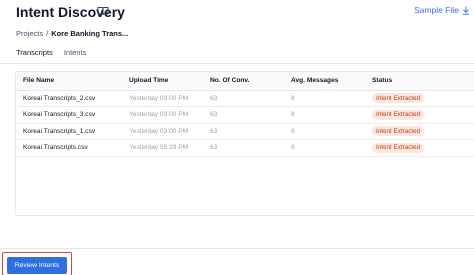  What do you see at coordinates (34, 56) in the screenshot?
I see `tab-transcripts: Transcripts` at bounding box center [34, 56].